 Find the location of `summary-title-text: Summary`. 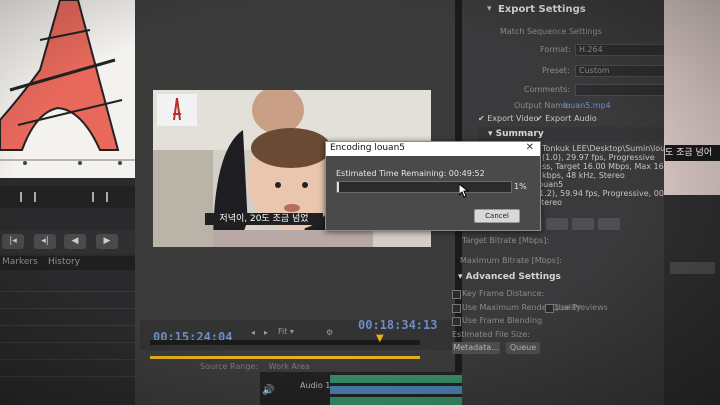

summary-title-text: Summary is located at coordinates (519, 134).